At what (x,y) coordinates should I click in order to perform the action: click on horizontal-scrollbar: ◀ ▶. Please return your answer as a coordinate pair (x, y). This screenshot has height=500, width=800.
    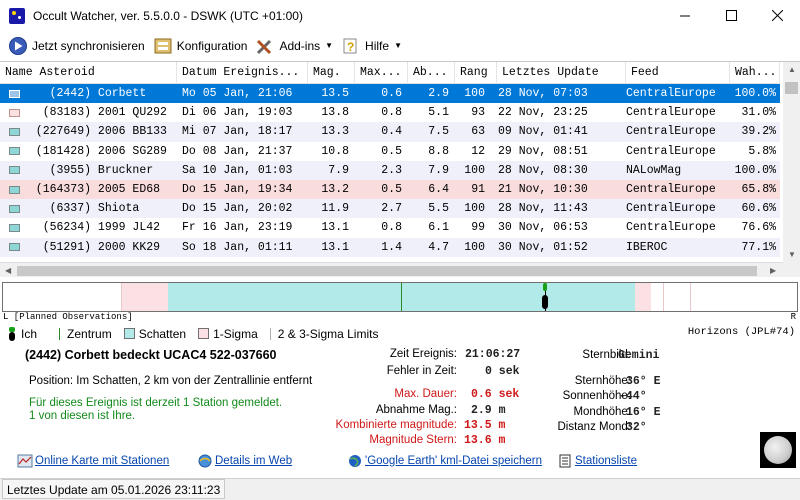
    Looking at the image, I should click on (391, 269).